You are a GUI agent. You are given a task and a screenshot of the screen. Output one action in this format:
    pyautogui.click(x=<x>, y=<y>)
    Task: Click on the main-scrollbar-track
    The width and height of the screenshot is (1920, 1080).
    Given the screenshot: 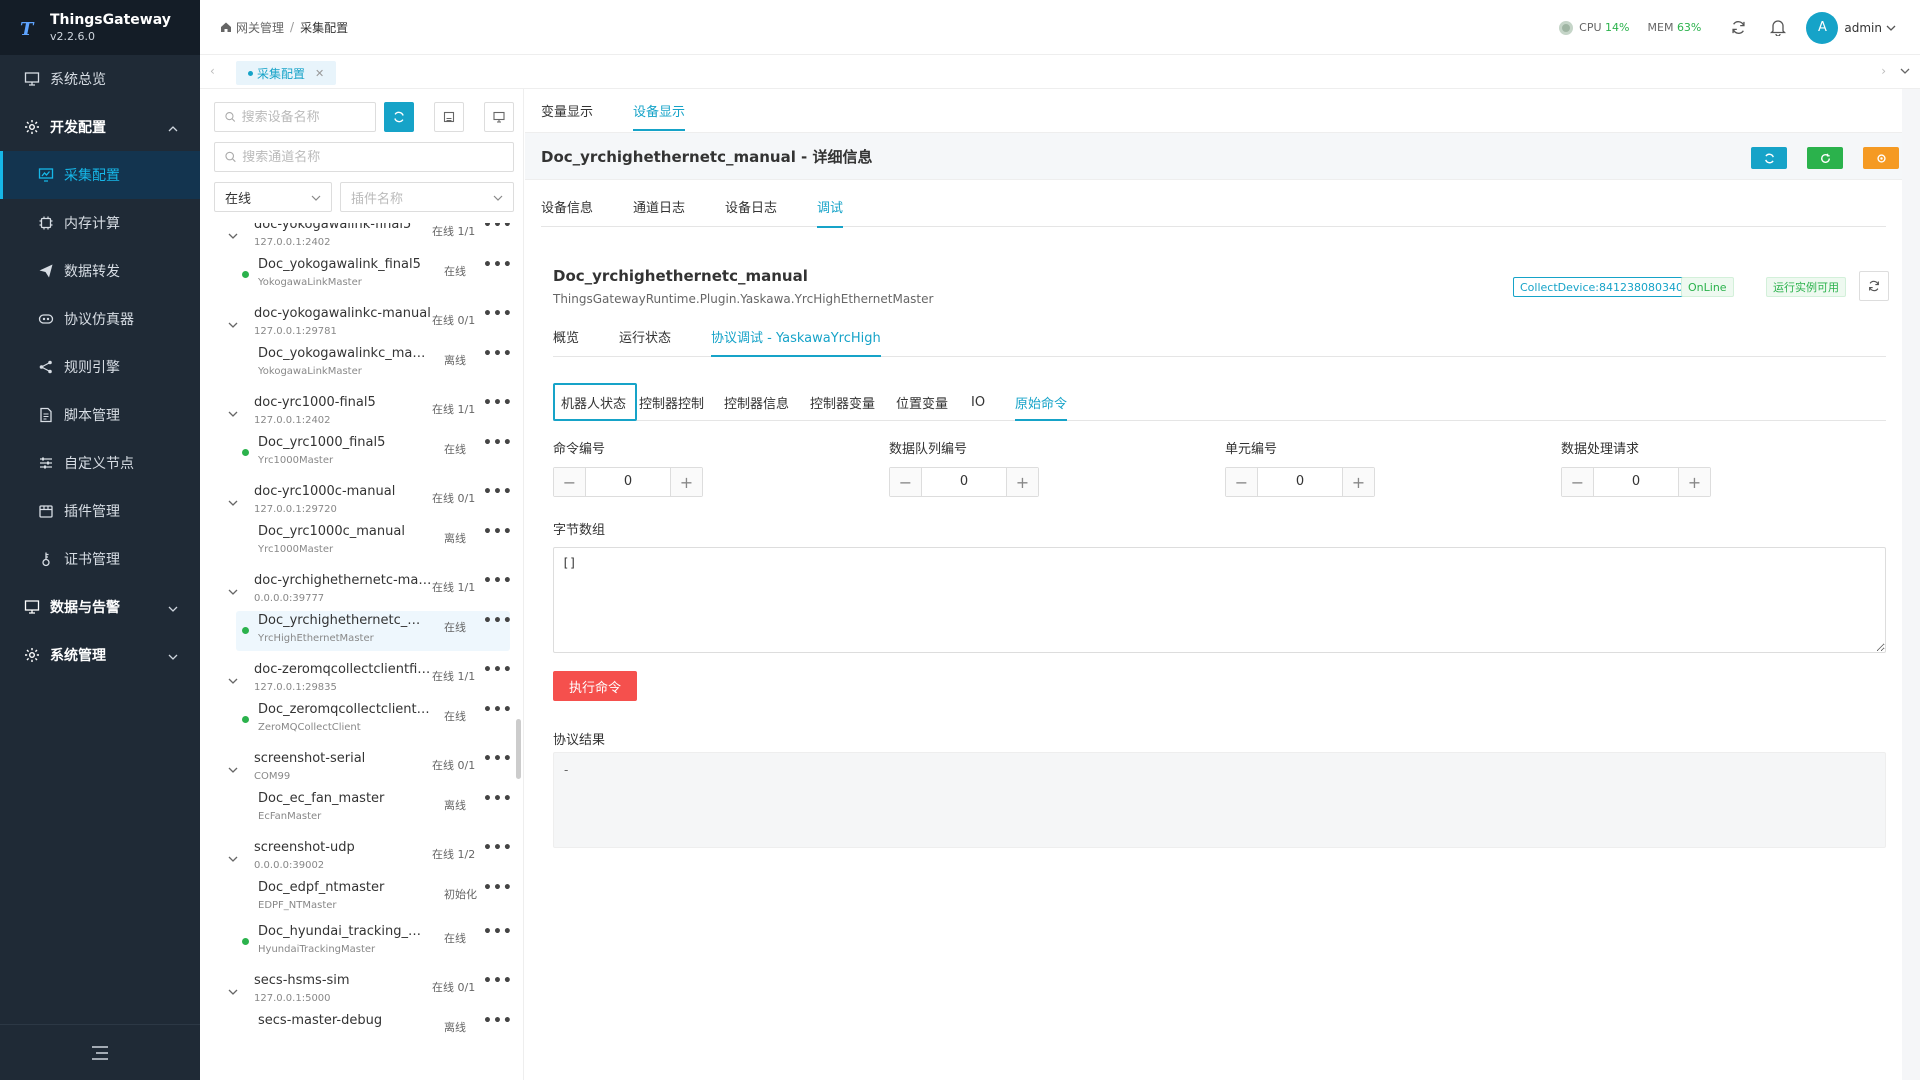 What is the action you would take?
    pyautogui.click(x=1911, y=584)
    